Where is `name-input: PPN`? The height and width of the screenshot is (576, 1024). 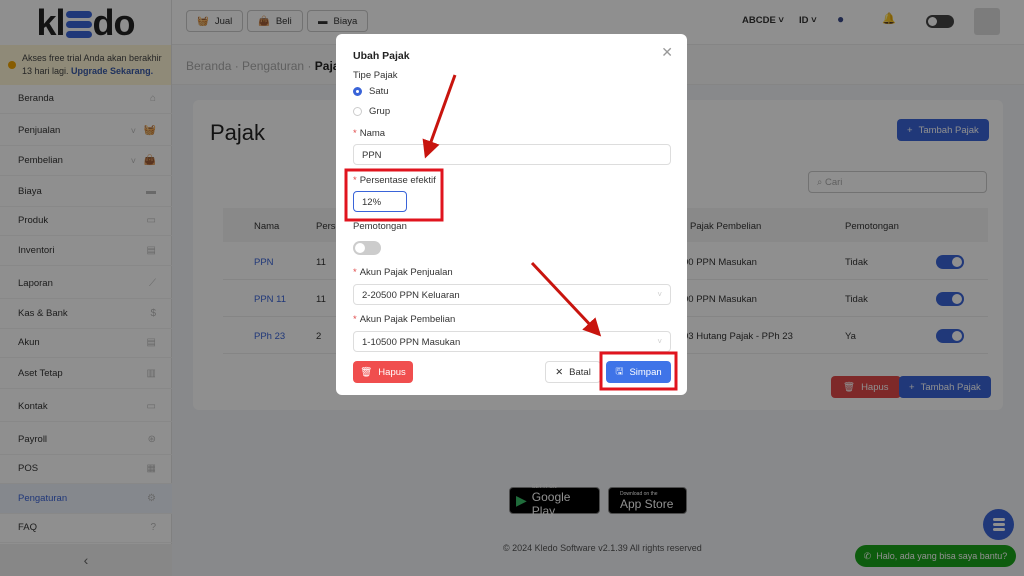
name-input: PPN is located at coordinates (512, 154).